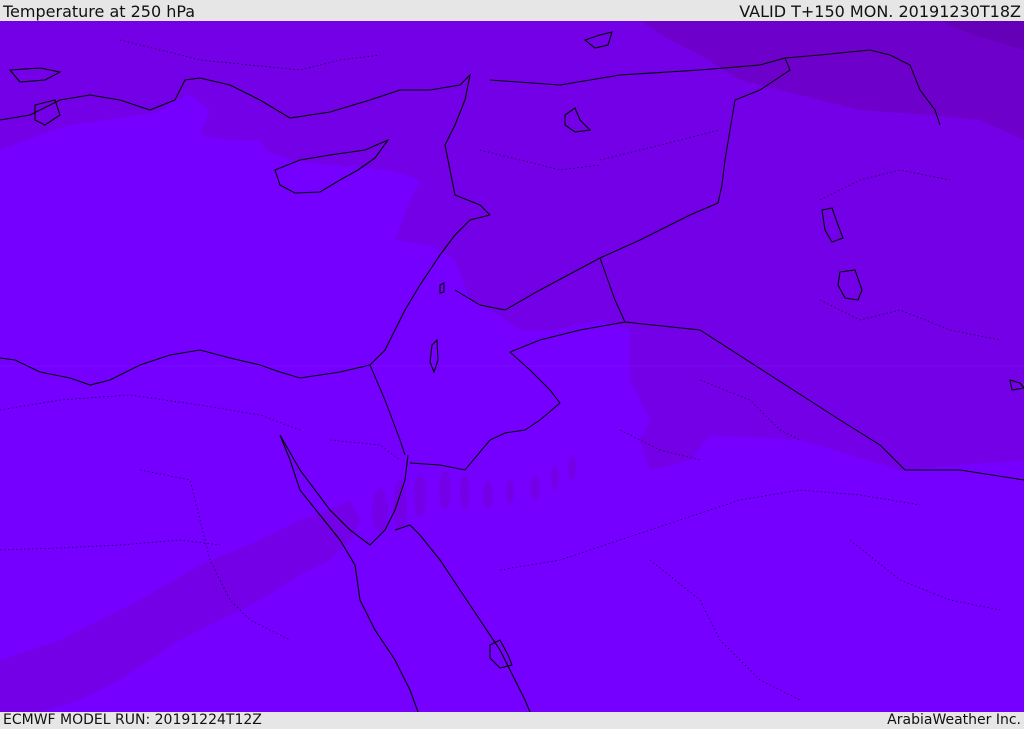 Image resolution: width=1024 pixels, height=729 pixels. What do you see at coordinates (954, 720) in the screenshot?
I see `credit: ArabiaWeather Inc.` at bounding box center [954, 720].